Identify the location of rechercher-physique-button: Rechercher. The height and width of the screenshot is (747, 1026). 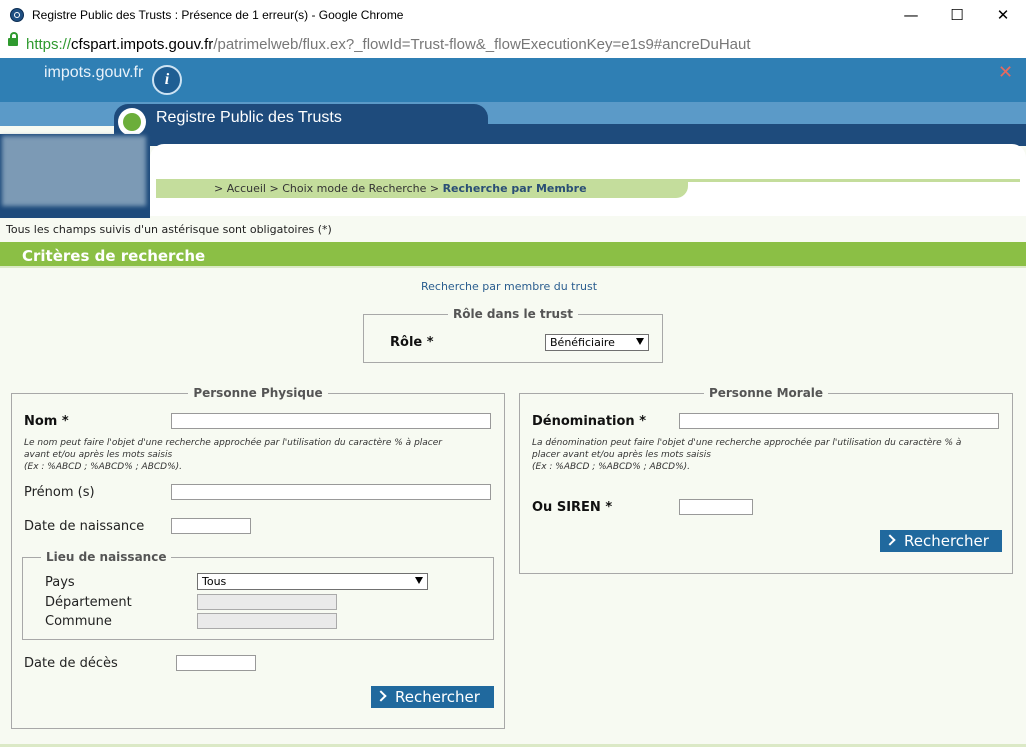
(432, 697).